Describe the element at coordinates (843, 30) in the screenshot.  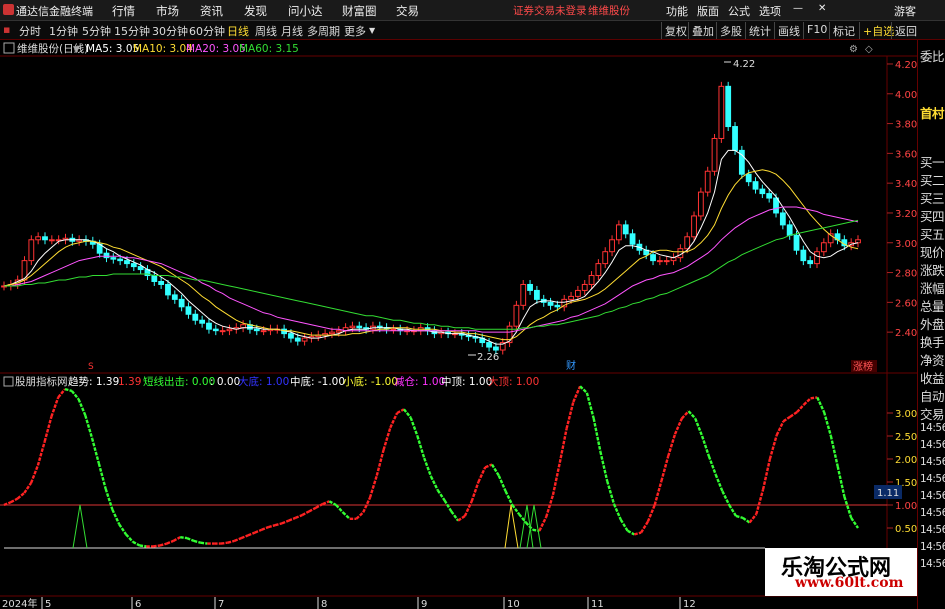
I see `btn-marks: 标记` at that location.